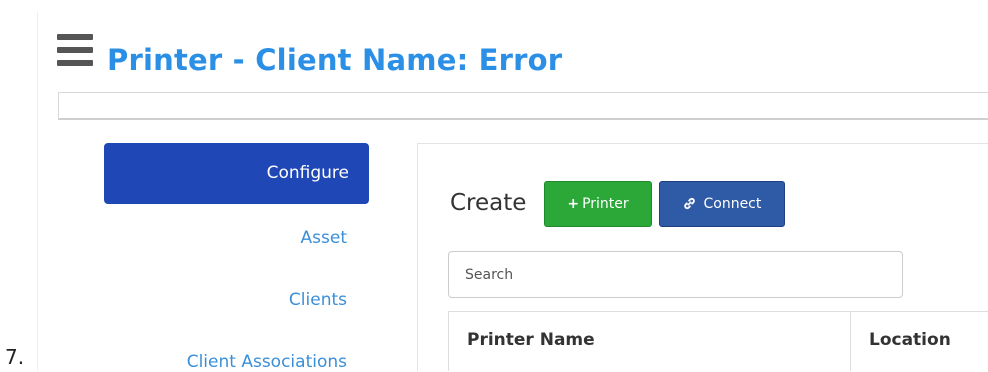 The width and height of the screenshot is (988, 372). I want to click on sidebar-item-clients: Clients, so click(318, 300).